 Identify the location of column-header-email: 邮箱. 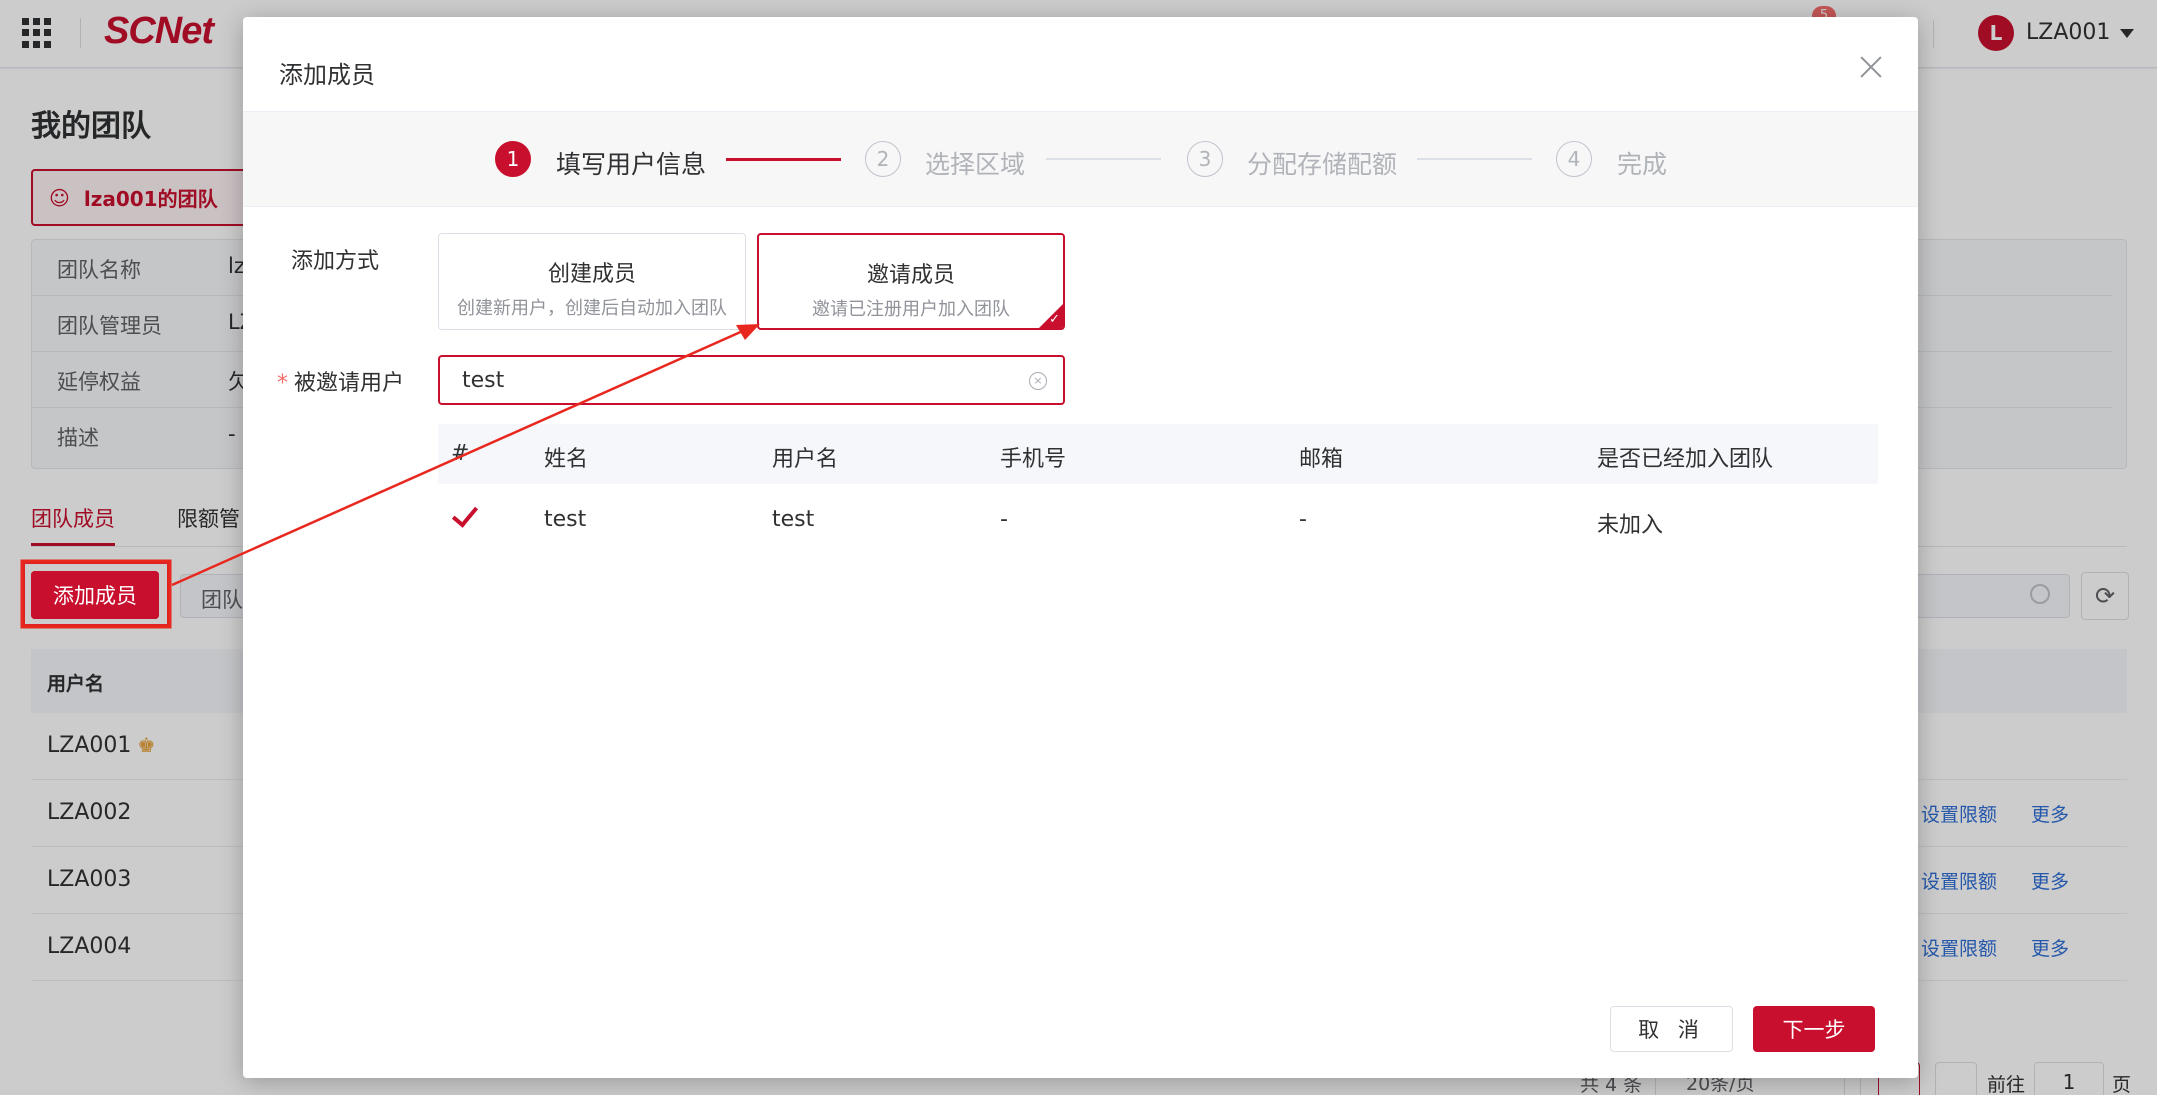
(1321, 459).